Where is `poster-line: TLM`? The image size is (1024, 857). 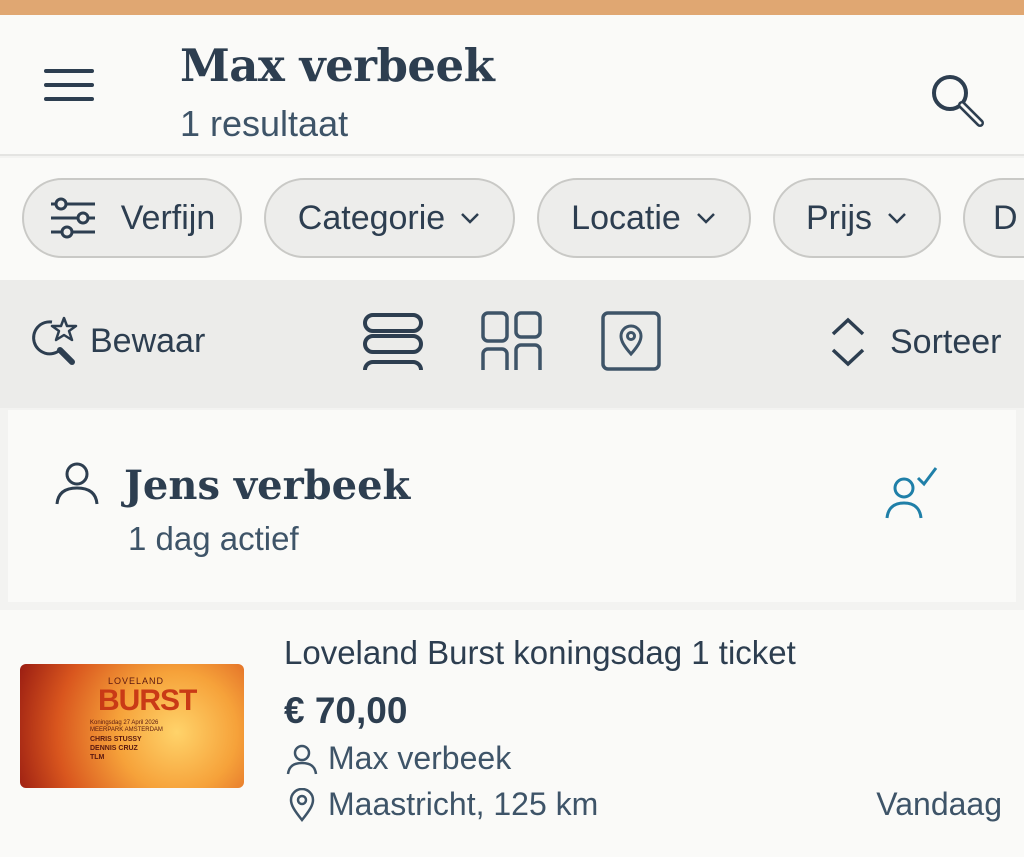
poster-line: TLM is located at coordinates (97, 757).